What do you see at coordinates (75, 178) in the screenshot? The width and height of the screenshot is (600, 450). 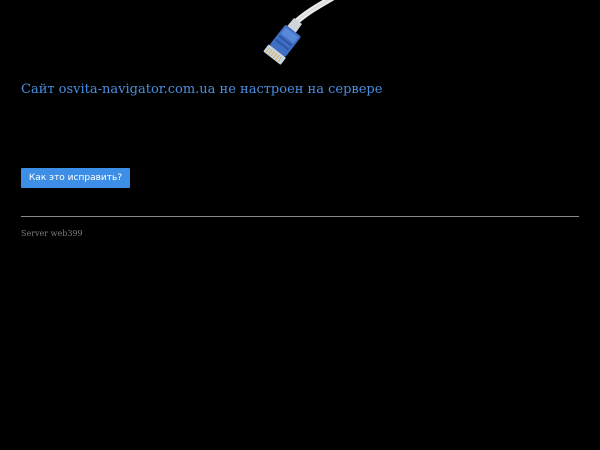 I see `how-to-fix-button: Как это исправить?` at bounding box center [75, 178].